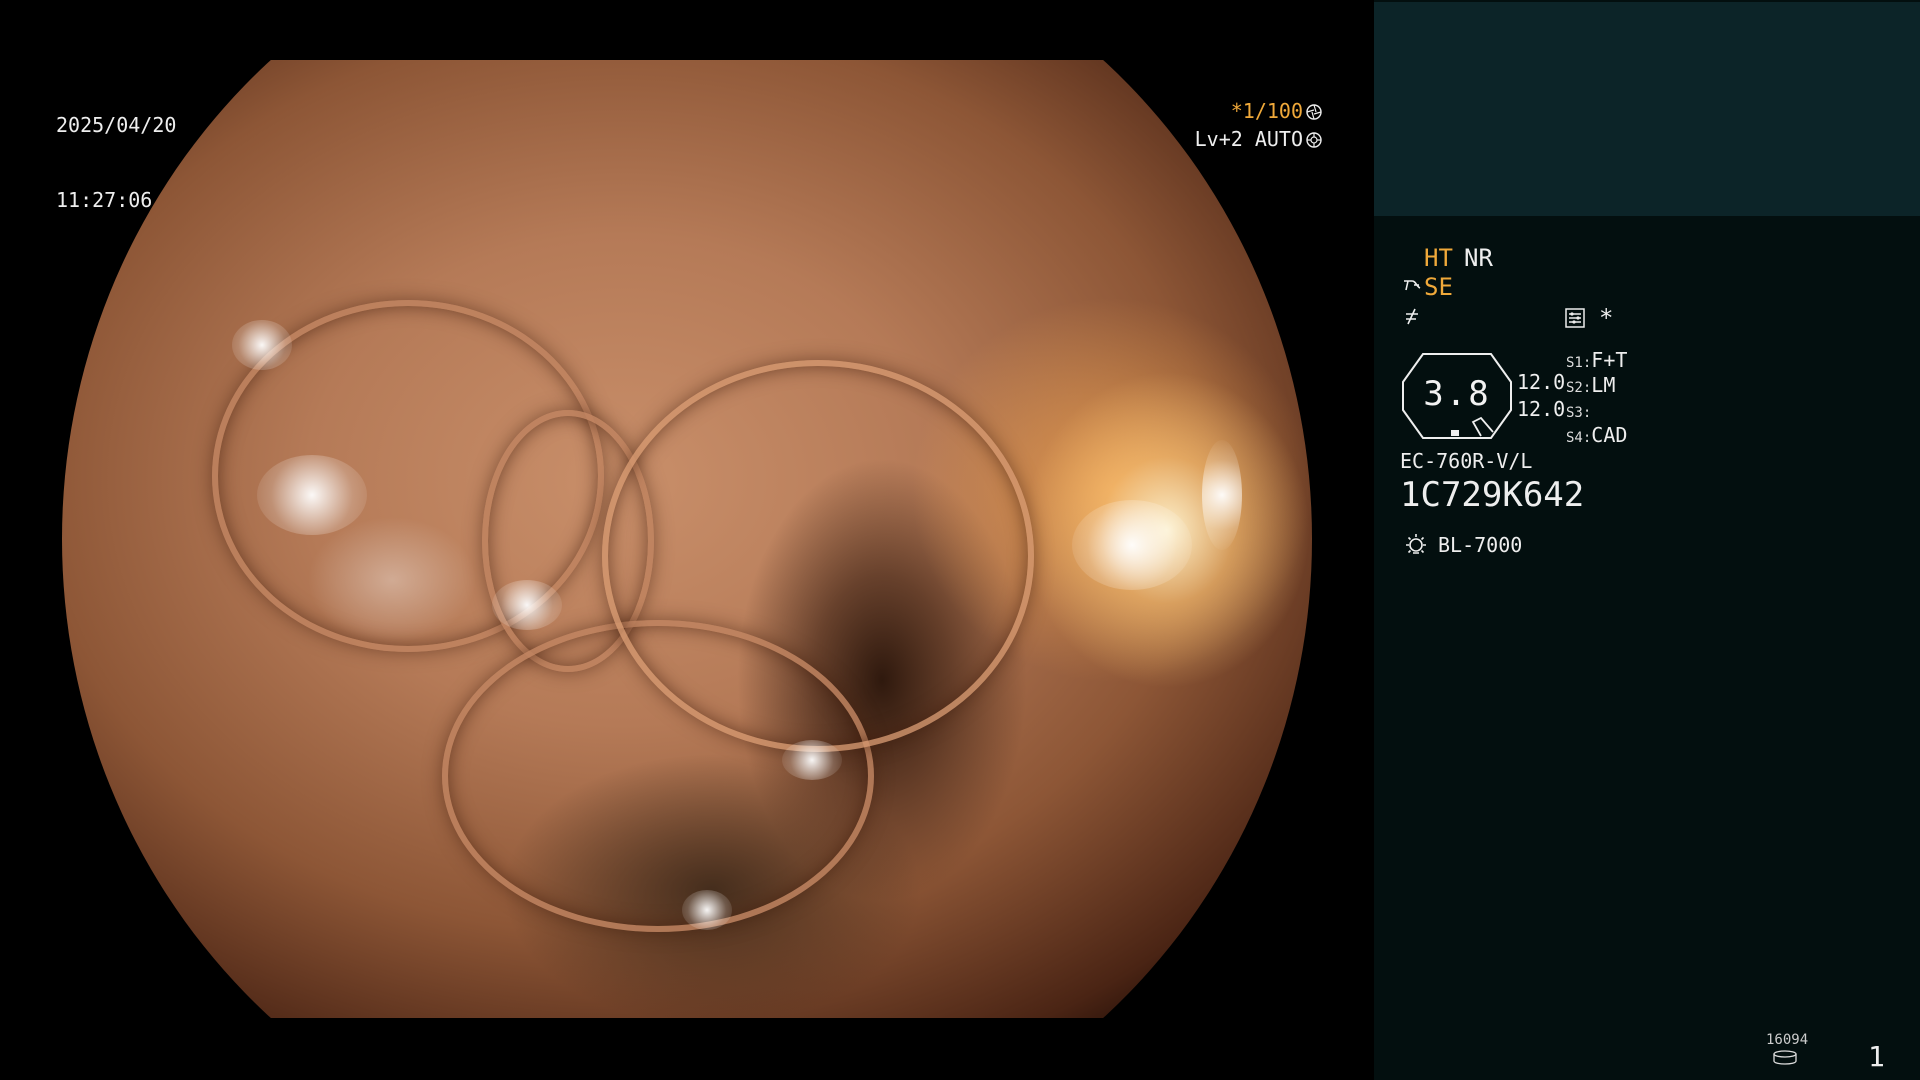  What do you see at coordinates (116, 125) in the screenshot?
I see `date-text: 2025/04/20` at bounding box center [116, 125].